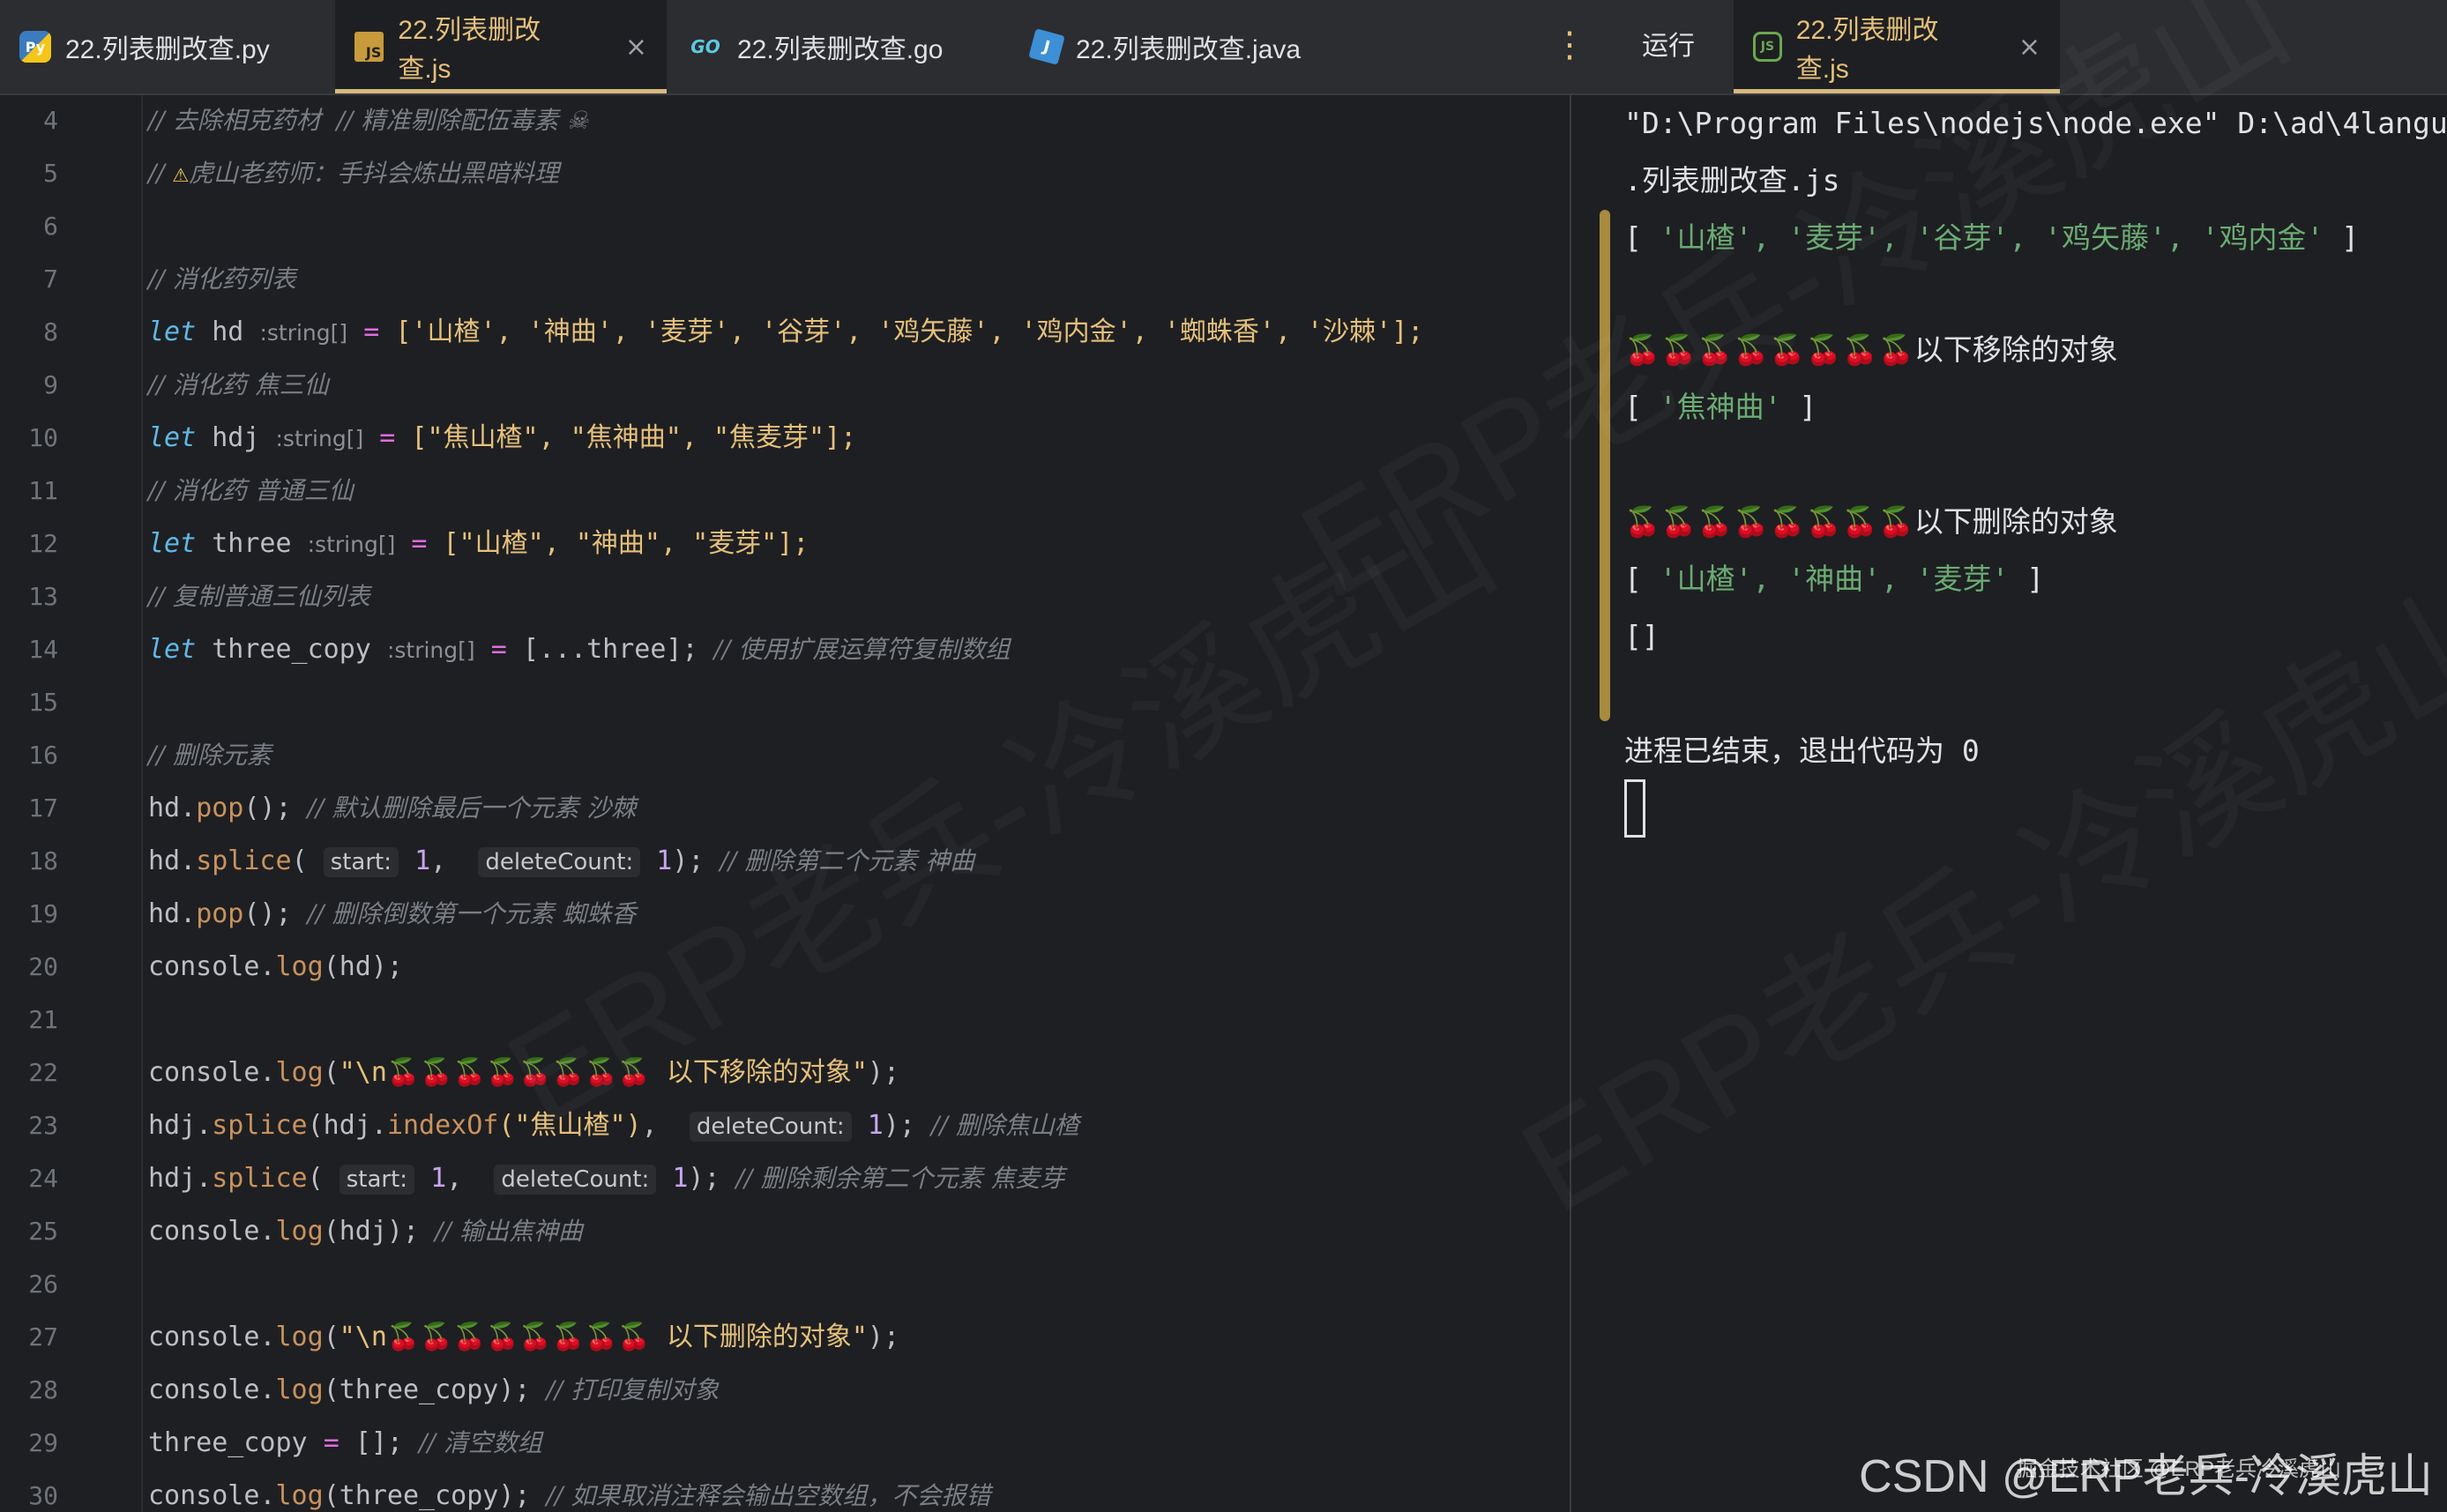 The width and height of the screenshot is (2447, 1512). I want to click on line-number: 8, so click(51, 331).